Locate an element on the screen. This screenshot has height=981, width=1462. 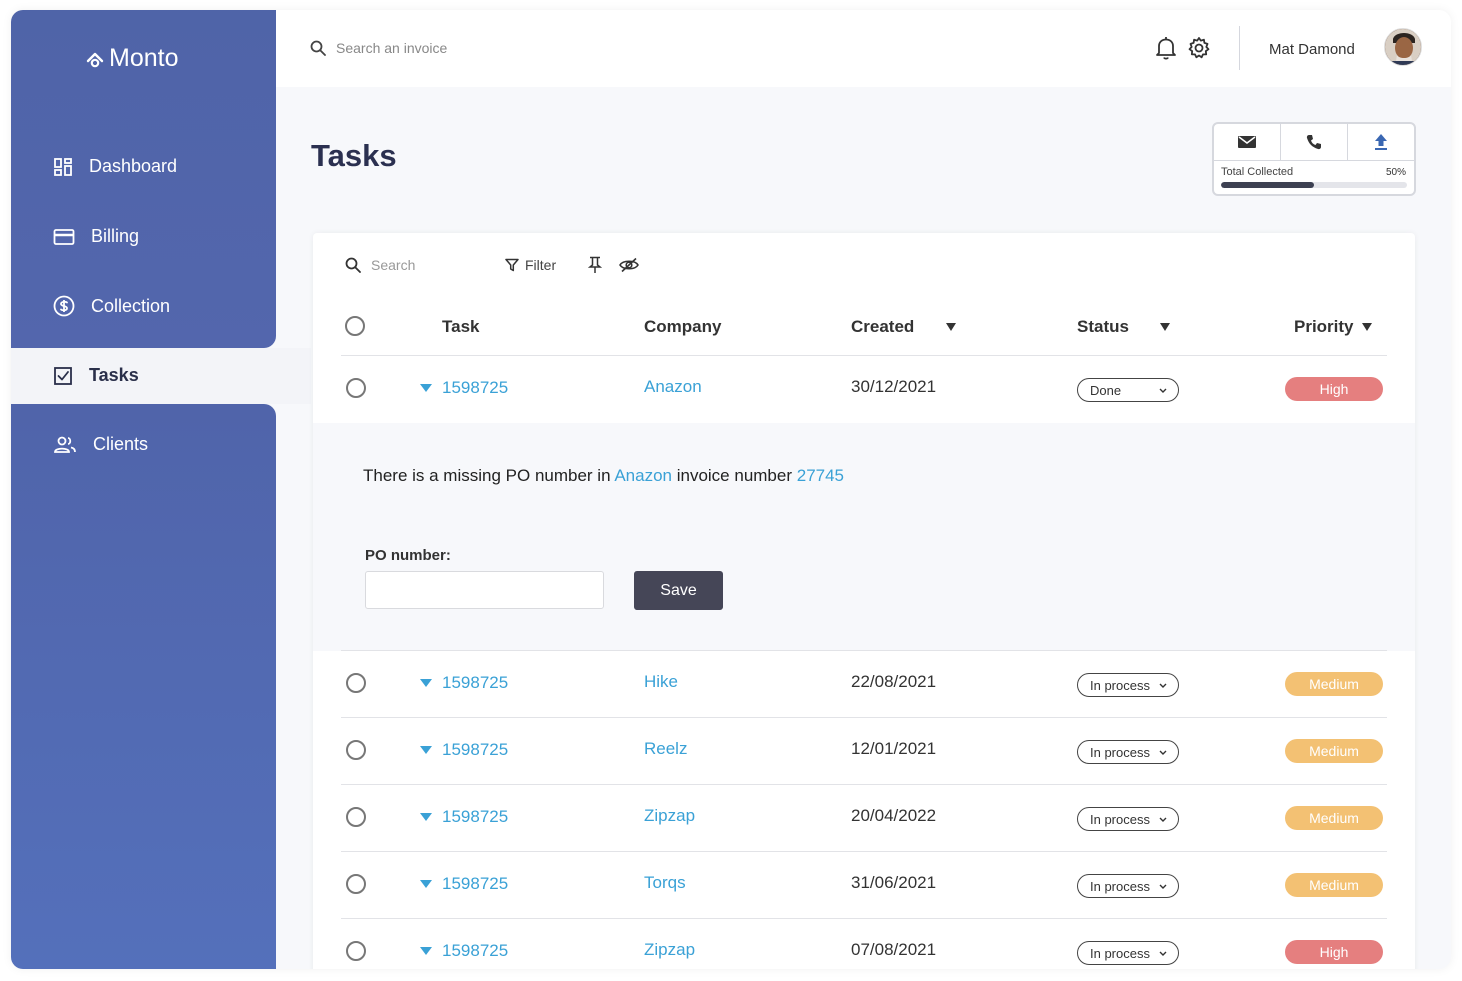
sidebar-item-label: Dashboard is located at coordinates (133, 166).